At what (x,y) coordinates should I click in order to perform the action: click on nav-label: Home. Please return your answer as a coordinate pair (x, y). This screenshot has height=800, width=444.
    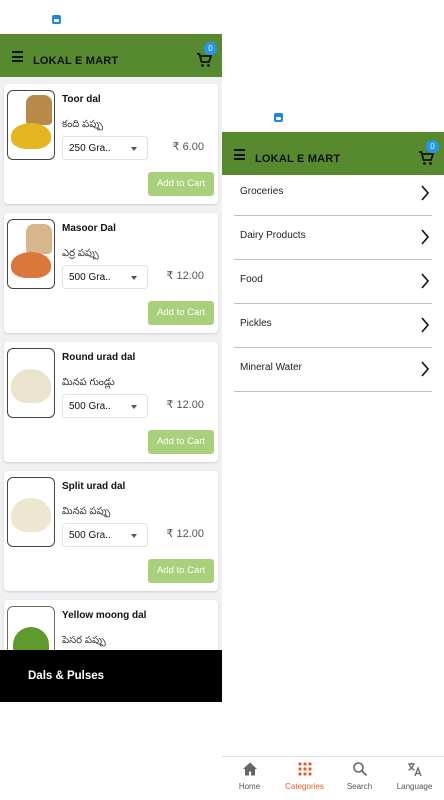
    Looking at the image, I should click on (249, 786).